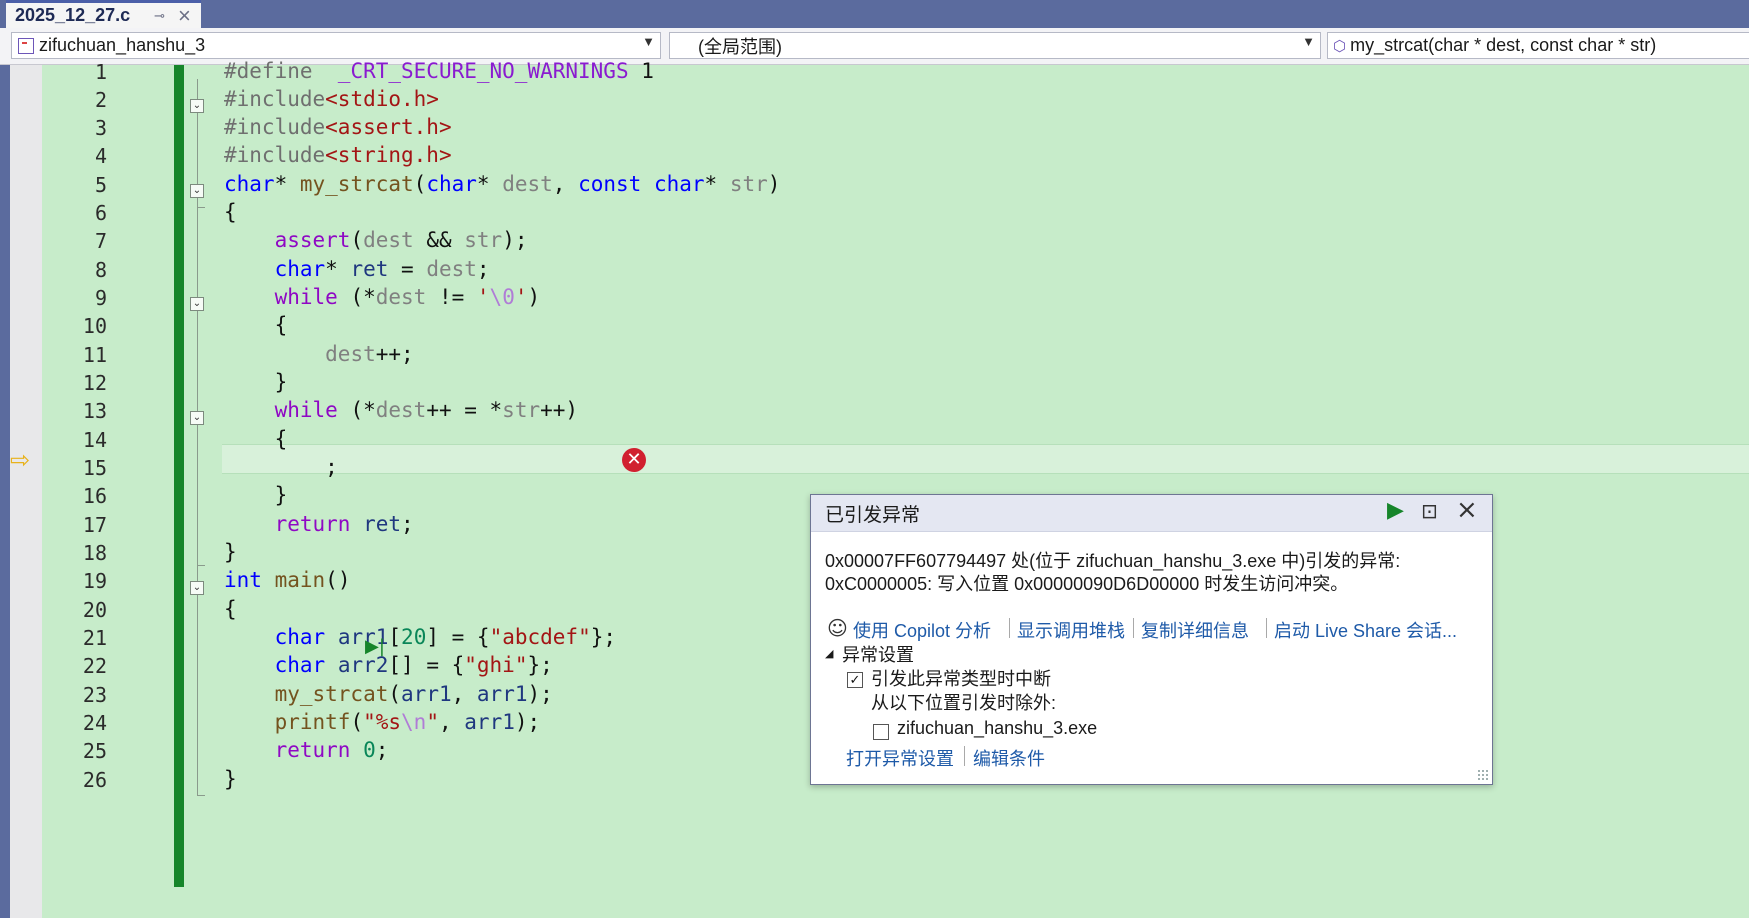 This screenshot has width=1749, height=918. What do you see at coordinates (881, 732) in the screenshot?
I see `module-exclusion-checkbox` at bounding box center [881, 732].